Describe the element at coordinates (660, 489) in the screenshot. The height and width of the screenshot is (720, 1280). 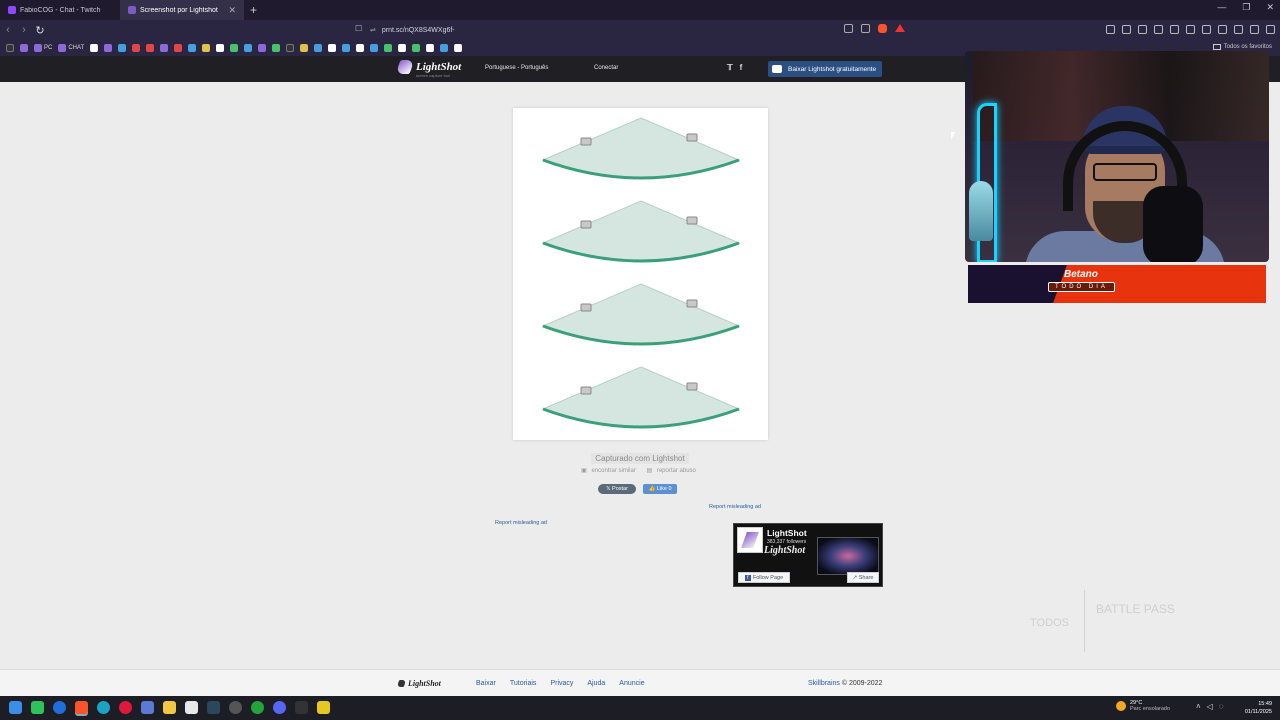
I see `like-button: 👍 Like 0` at that location.